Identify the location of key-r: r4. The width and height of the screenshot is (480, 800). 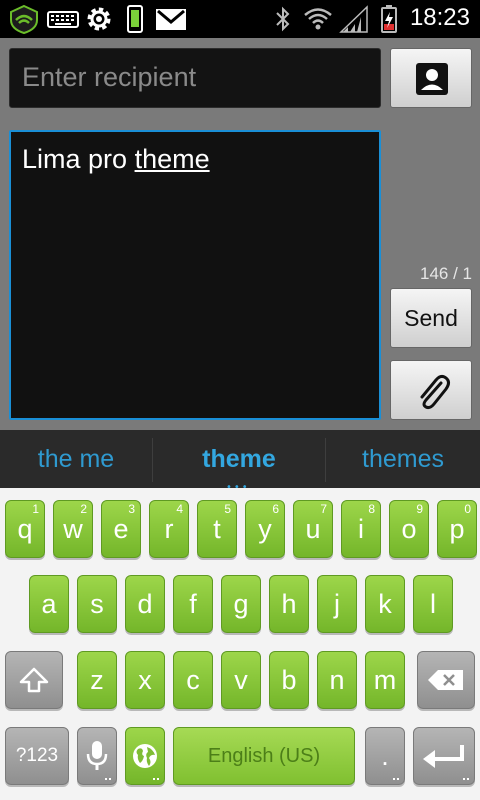
(169, 529).